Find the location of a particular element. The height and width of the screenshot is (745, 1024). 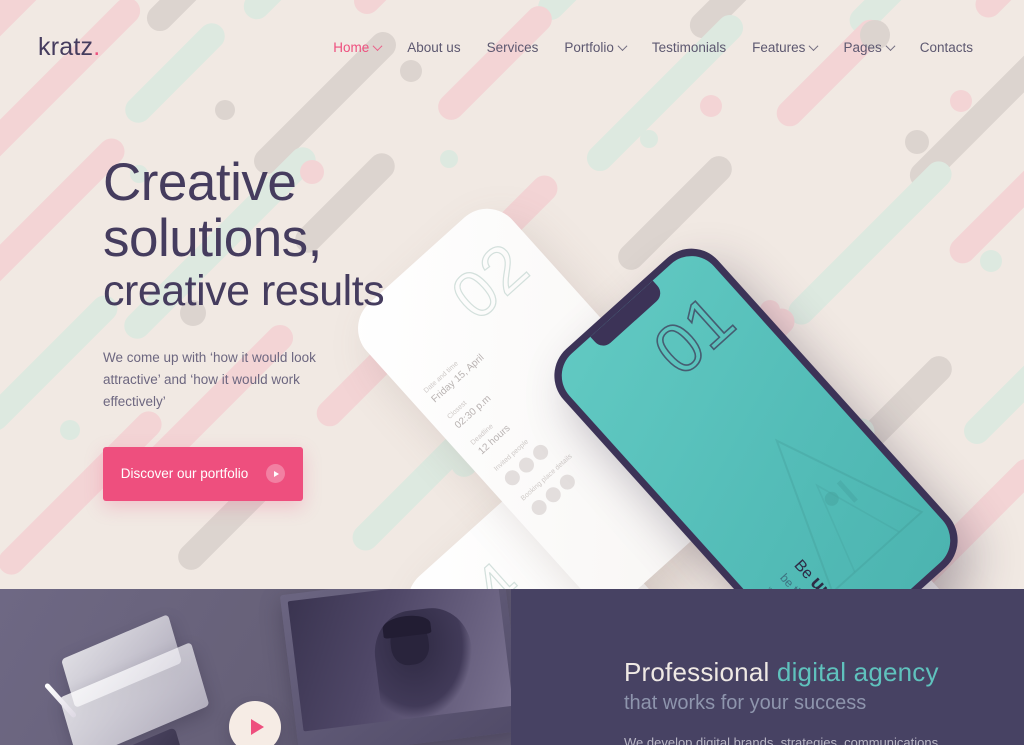

nav-label-features: Features is located at coordinates (779, 47).